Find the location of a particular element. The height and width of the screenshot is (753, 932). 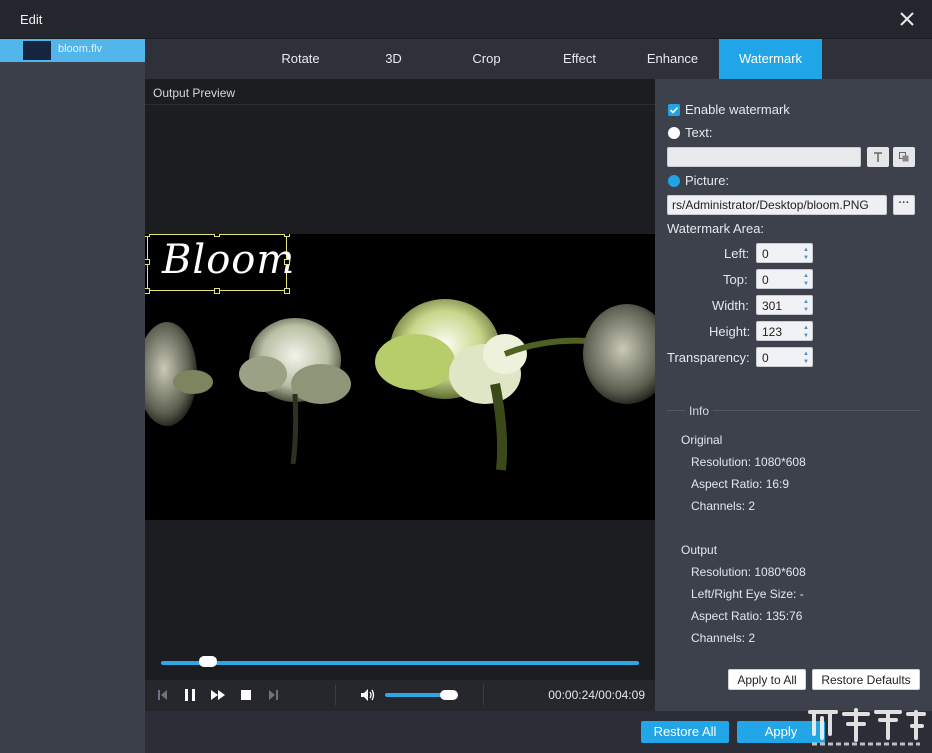

apply-to-all-button: Apply to All is located at coordinates (767, 679).